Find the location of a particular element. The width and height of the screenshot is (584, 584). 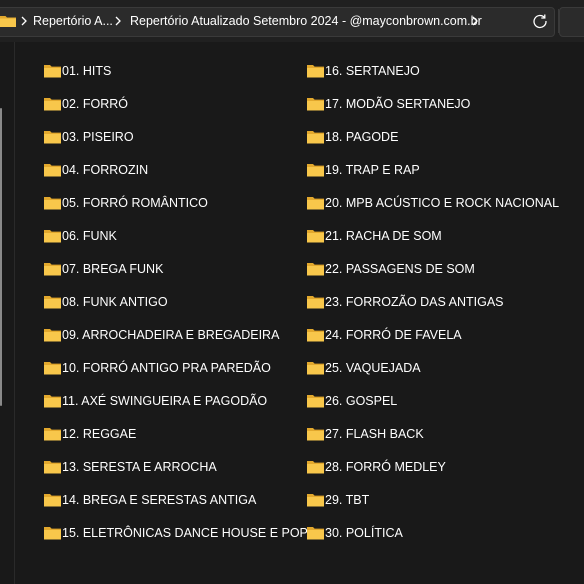

folder-item: 28. FORRÓ MEDLEY is located at coordinates (376, 467).